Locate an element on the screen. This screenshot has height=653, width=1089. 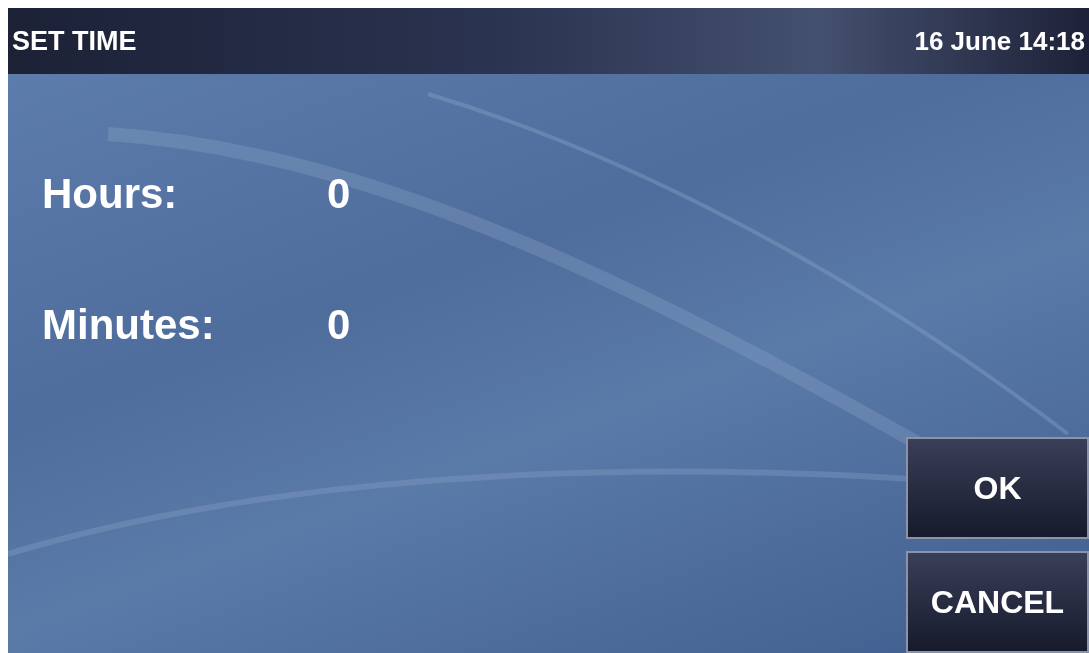
field-label: Minutes: is located at coordinates (129, 325).